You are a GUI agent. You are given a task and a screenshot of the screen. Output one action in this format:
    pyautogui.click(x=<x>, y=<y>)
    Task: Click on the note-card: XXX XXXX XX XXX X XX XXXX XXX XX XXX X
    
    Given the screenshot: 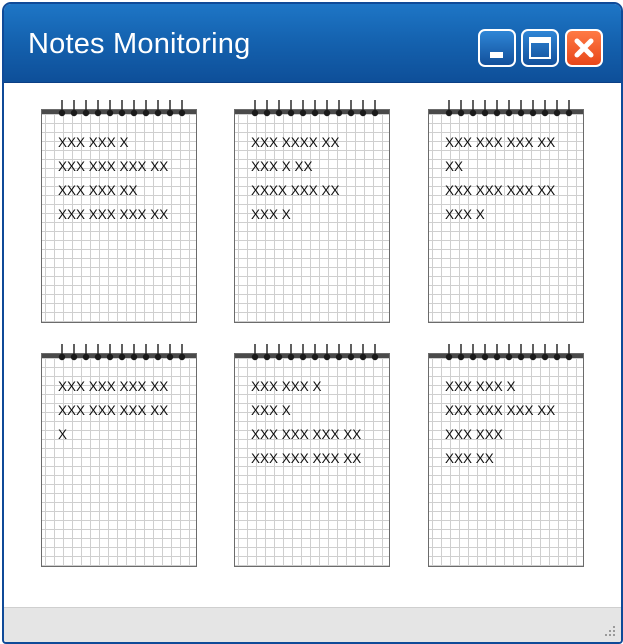 What is the action you would take?
    pyautogui.click(x=312, y=211)
    